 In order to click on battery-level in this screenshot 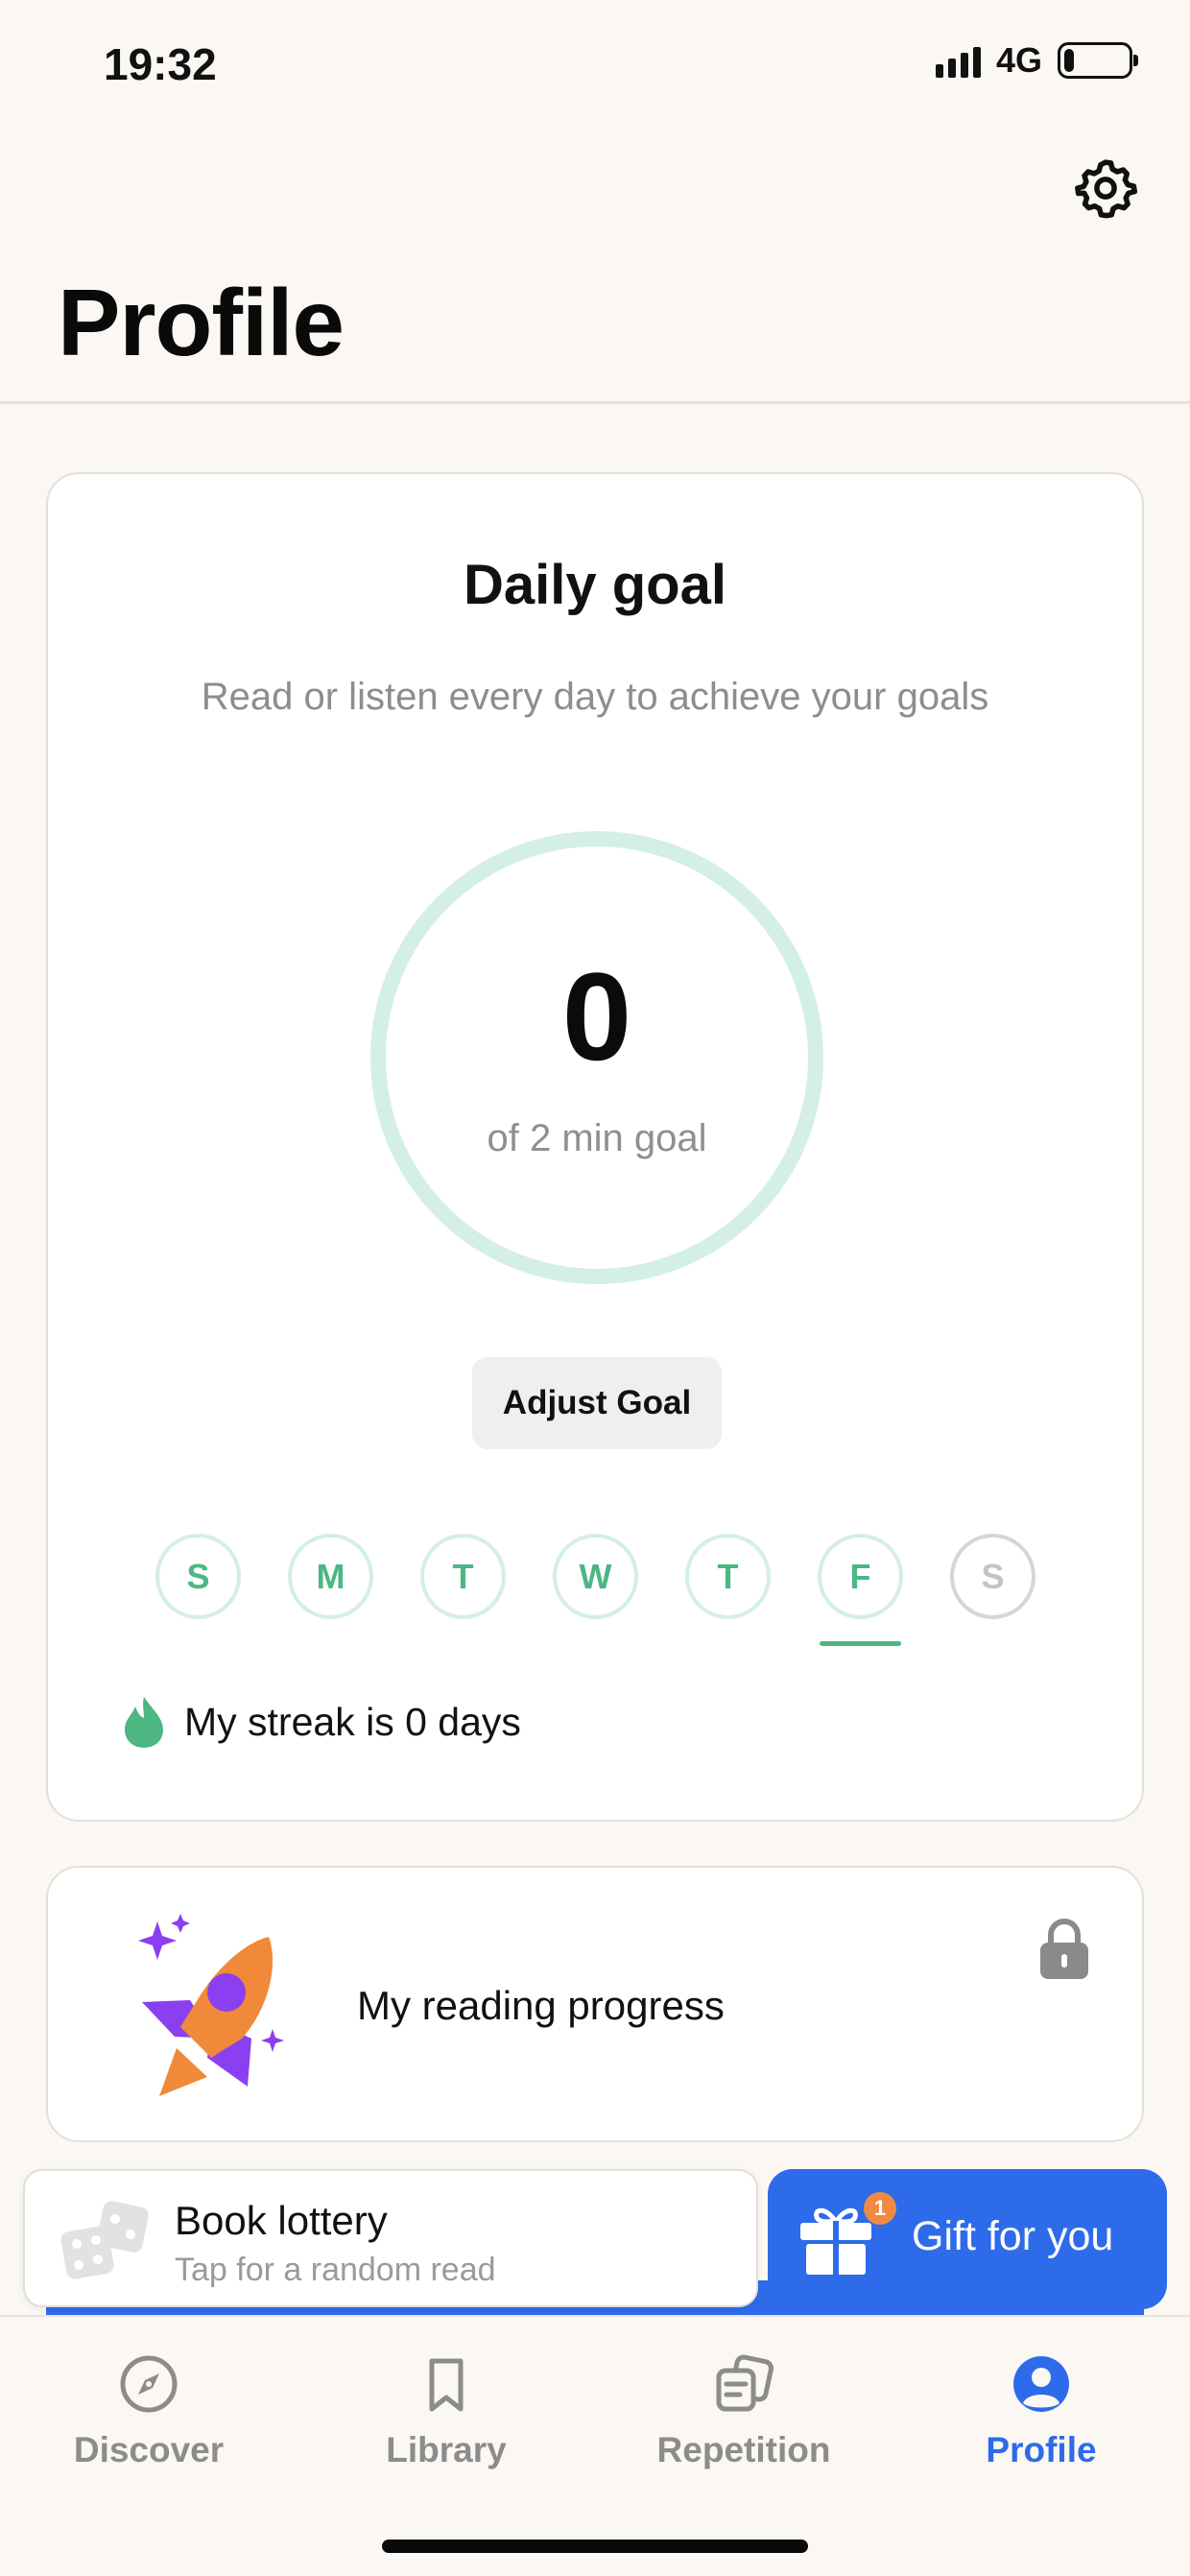, I will do `click(1069, 60)`.